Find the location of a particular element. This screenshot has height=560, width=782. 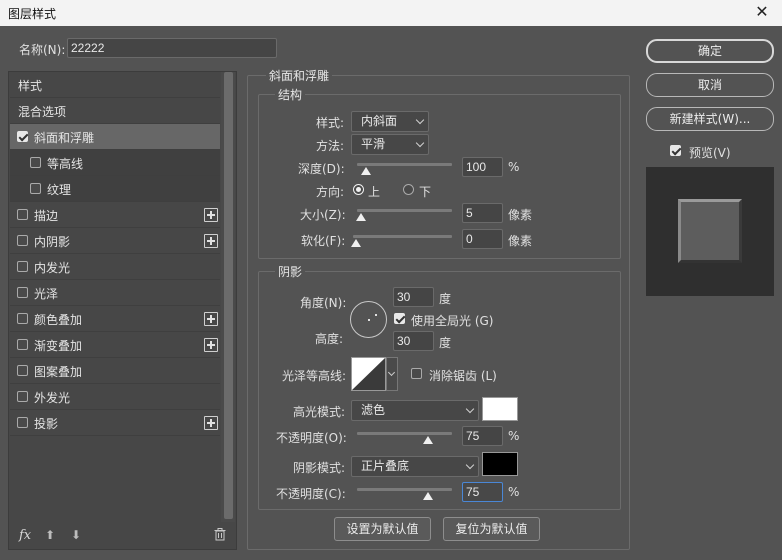

altitude-label: 高度: is located at coordinates (329, 339).